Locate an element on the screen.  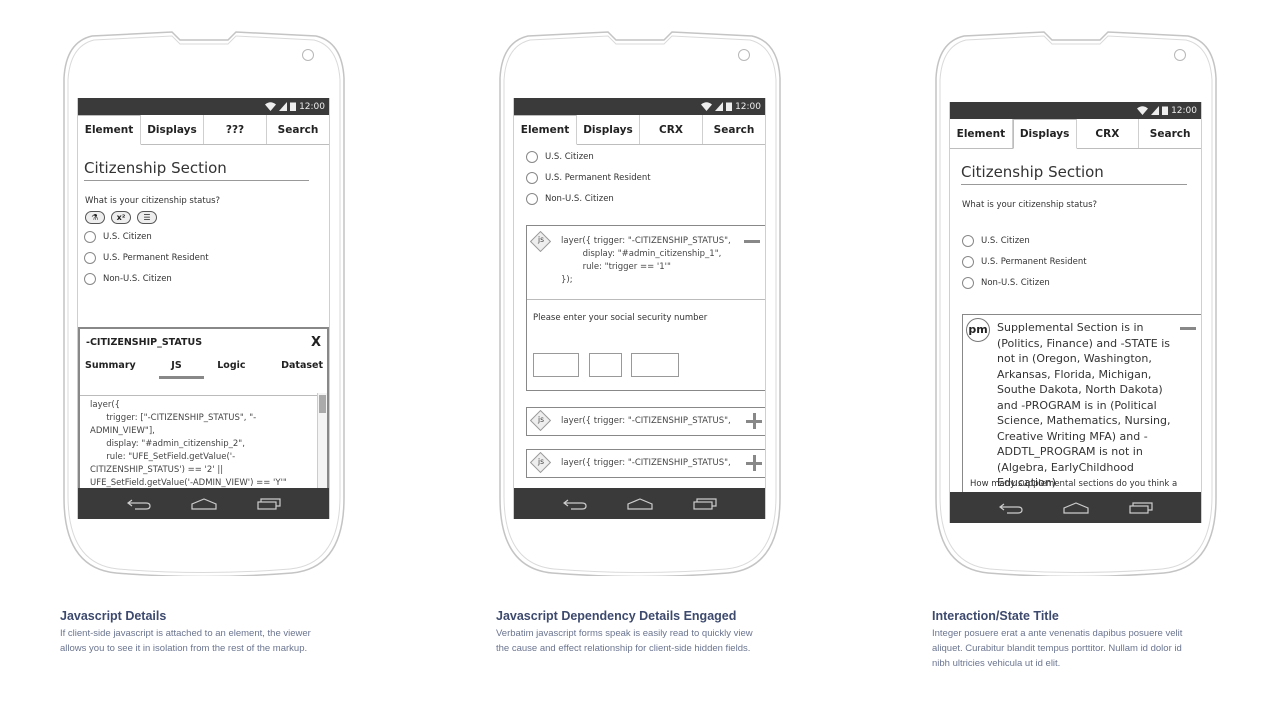
scrollbar-thumb is located at coordinates (322, 404).